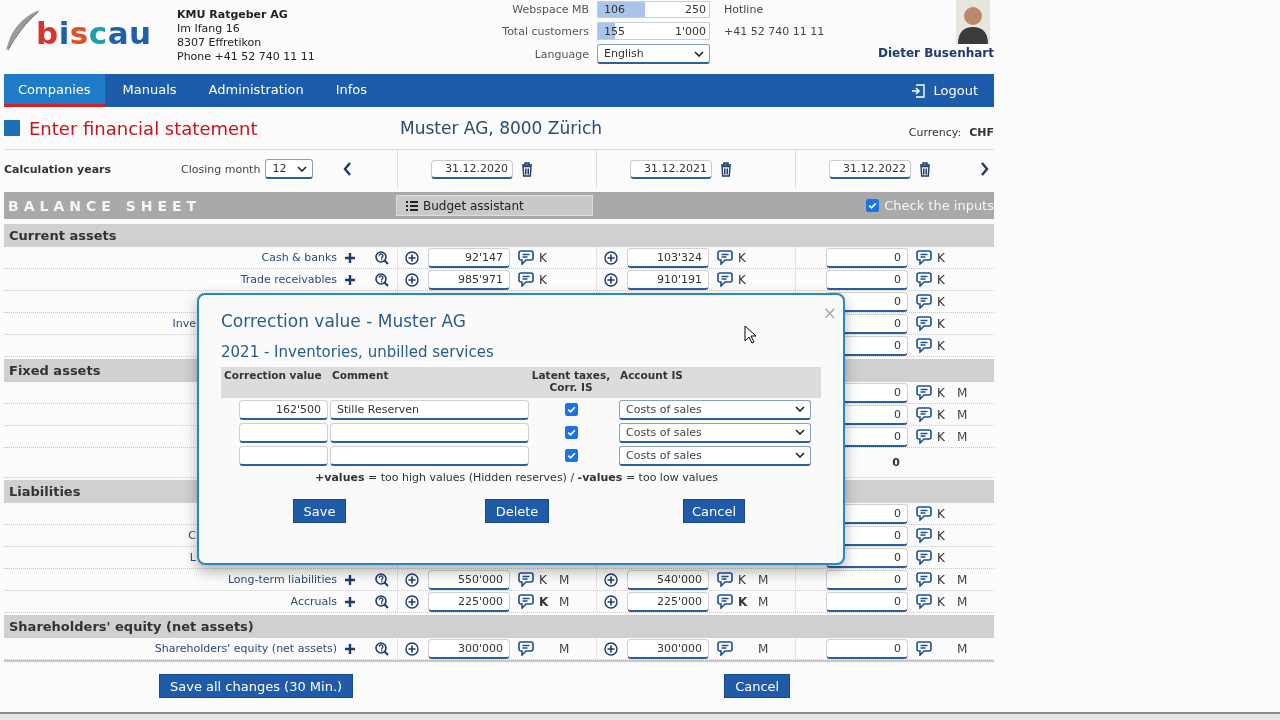 This screenshot has height=720, width=1280. I want to click on hotline-label: Hotline, so click(744, 9).